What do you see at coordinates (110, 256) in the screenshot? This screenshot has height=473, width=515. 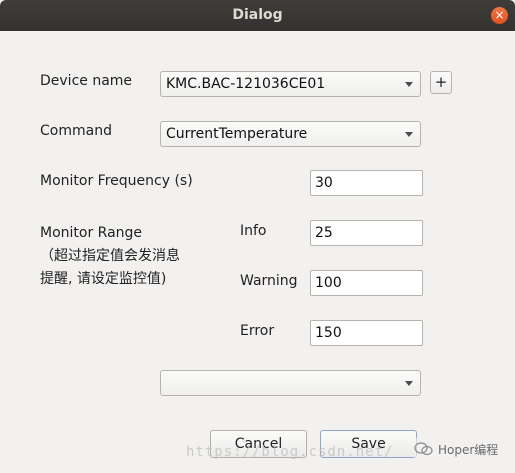 I see `monitor-range-note-line1: （超过指定值会发消息` at bounding box center [110, 256].